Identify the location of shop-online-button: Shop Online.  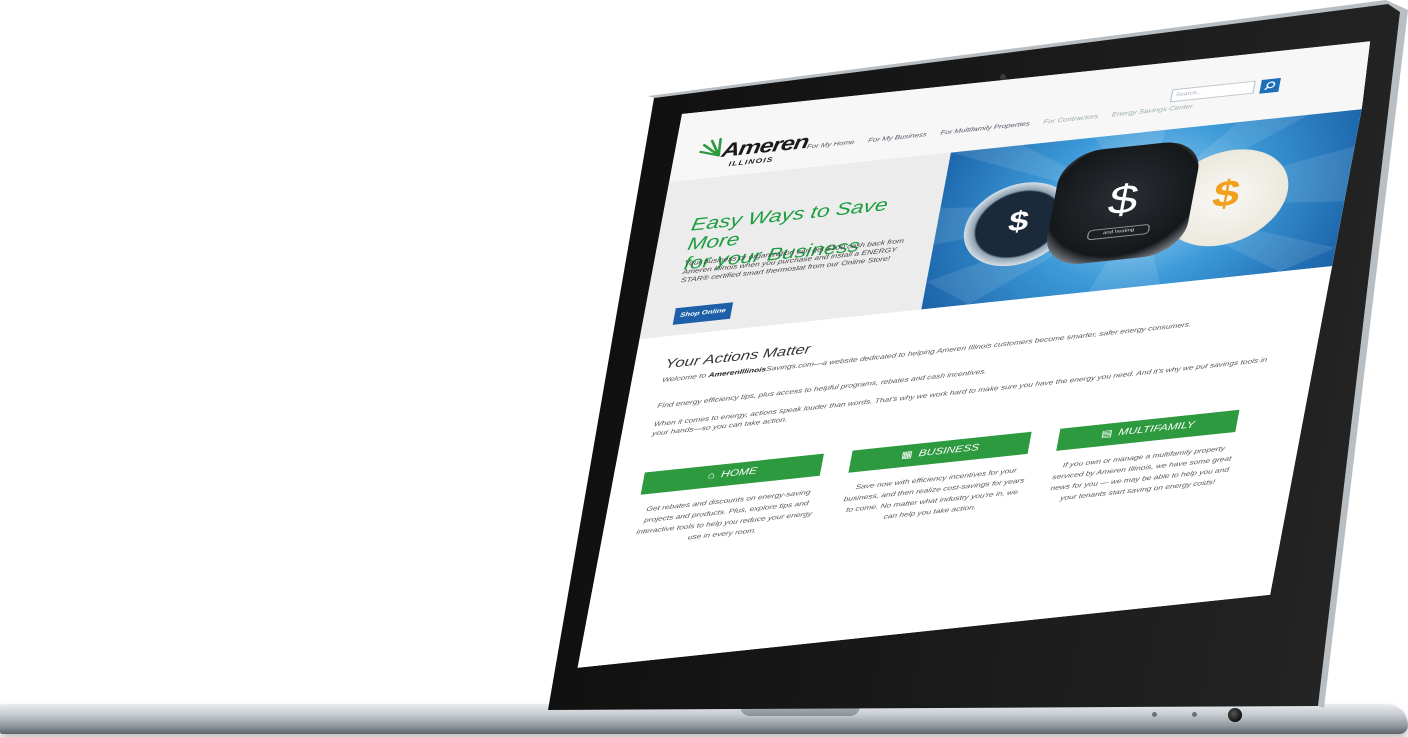
(703, 313).